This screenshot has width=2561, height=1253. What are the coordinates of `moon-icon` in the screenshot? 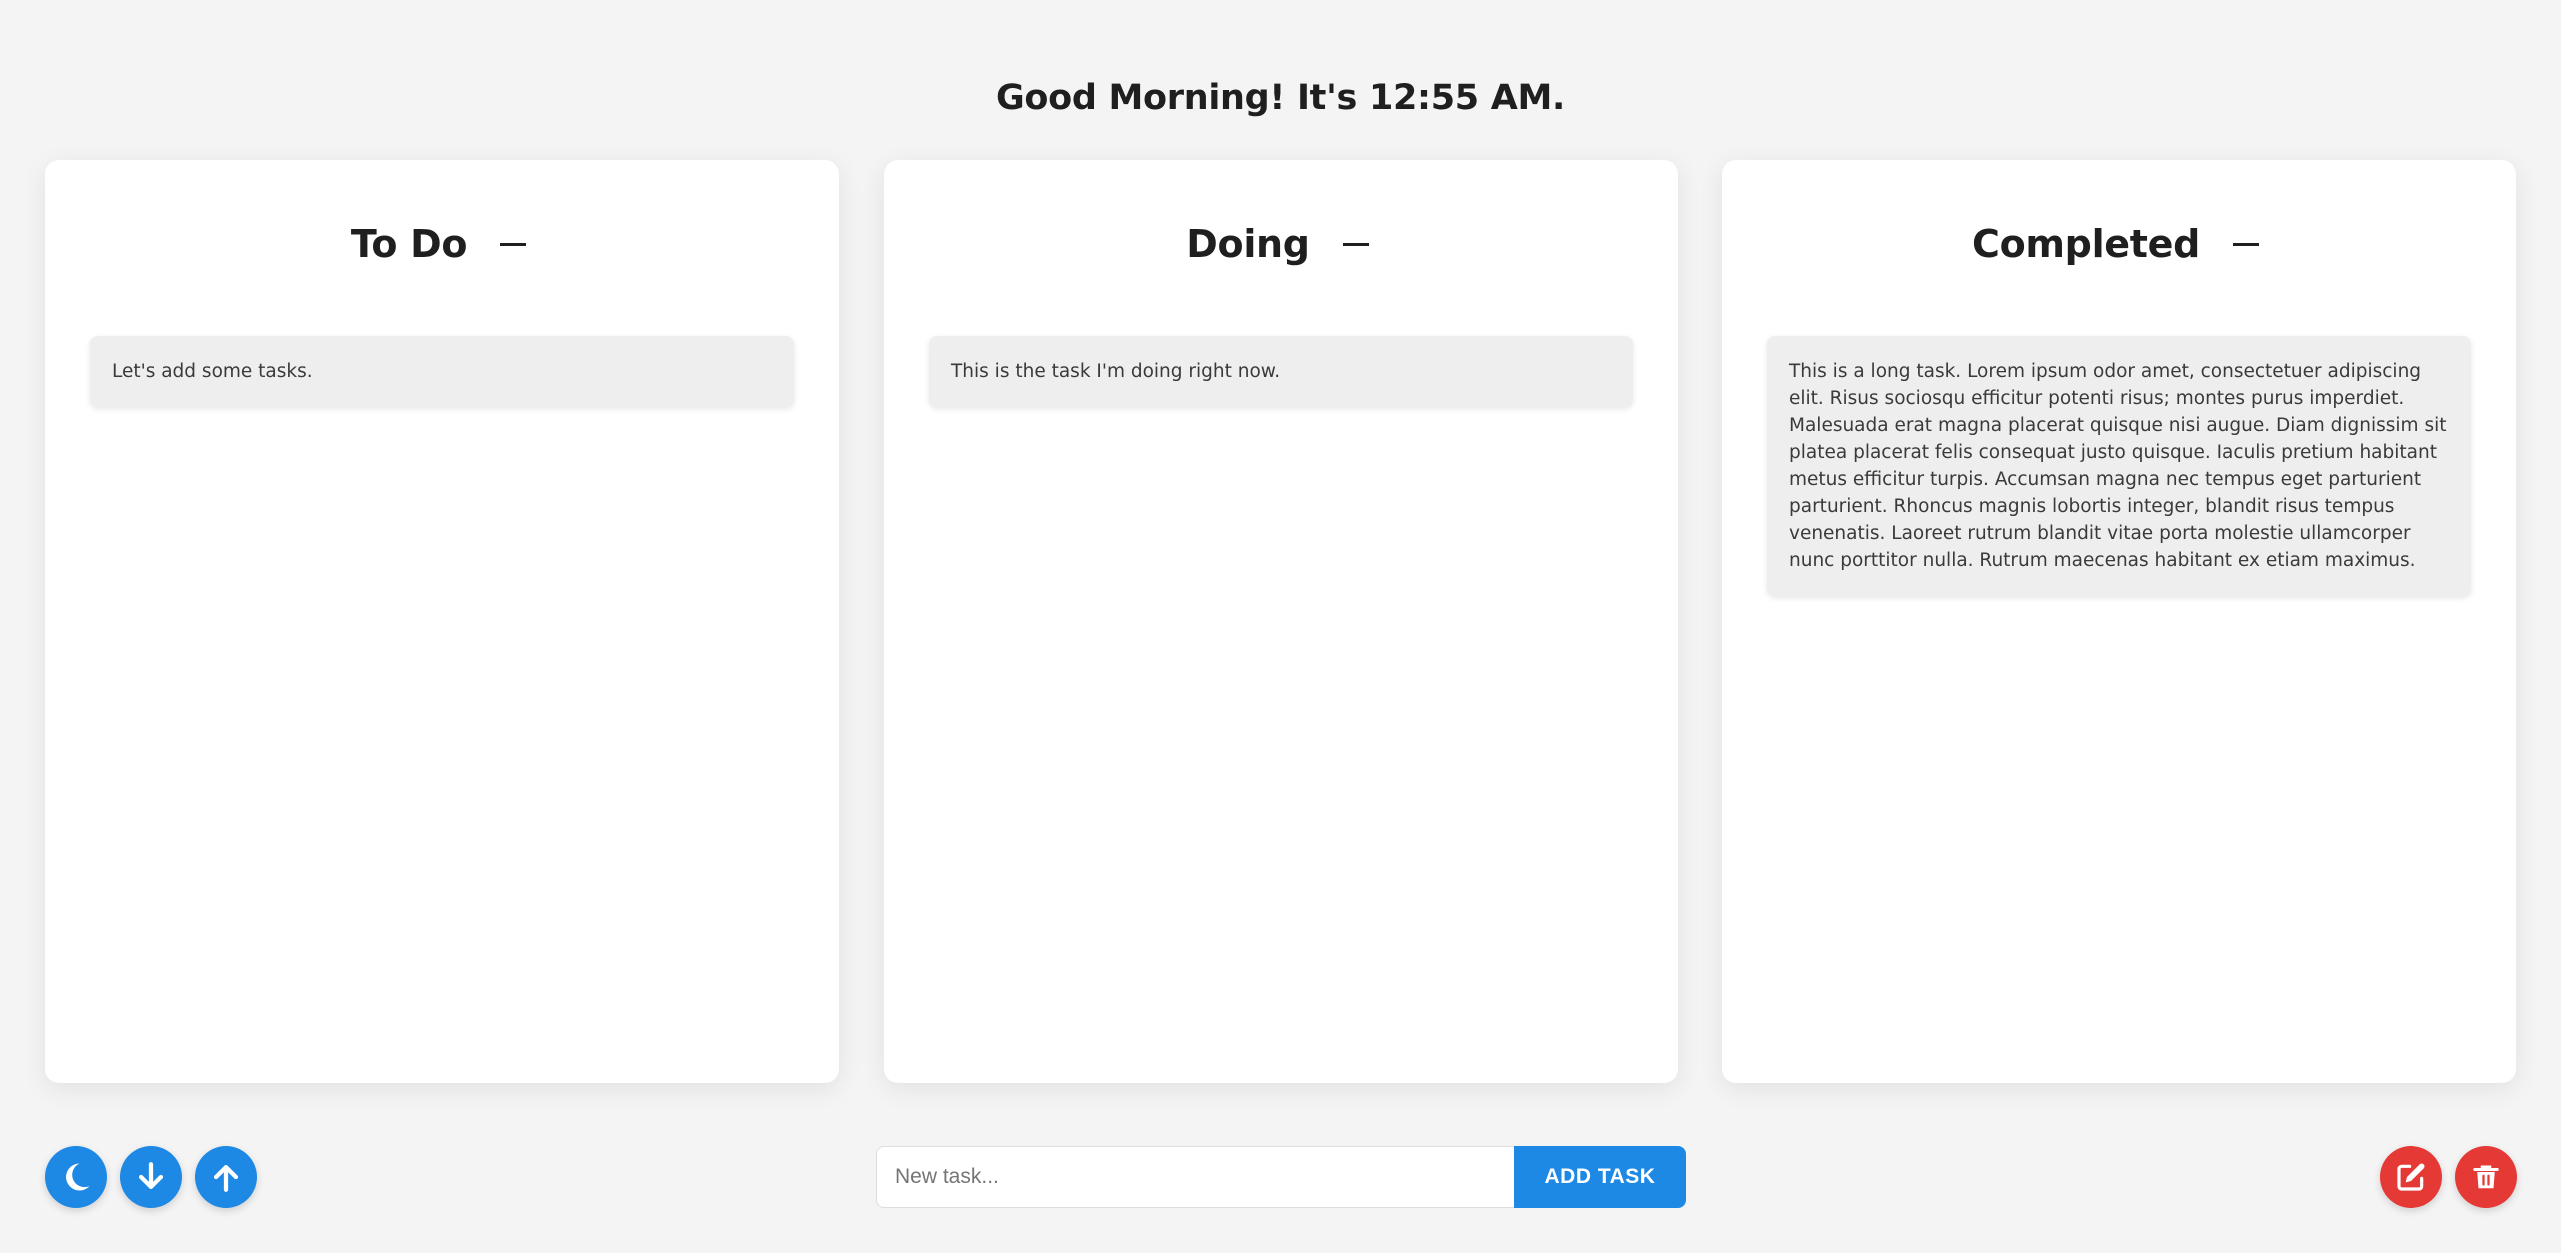 It's located at (78, 1177).